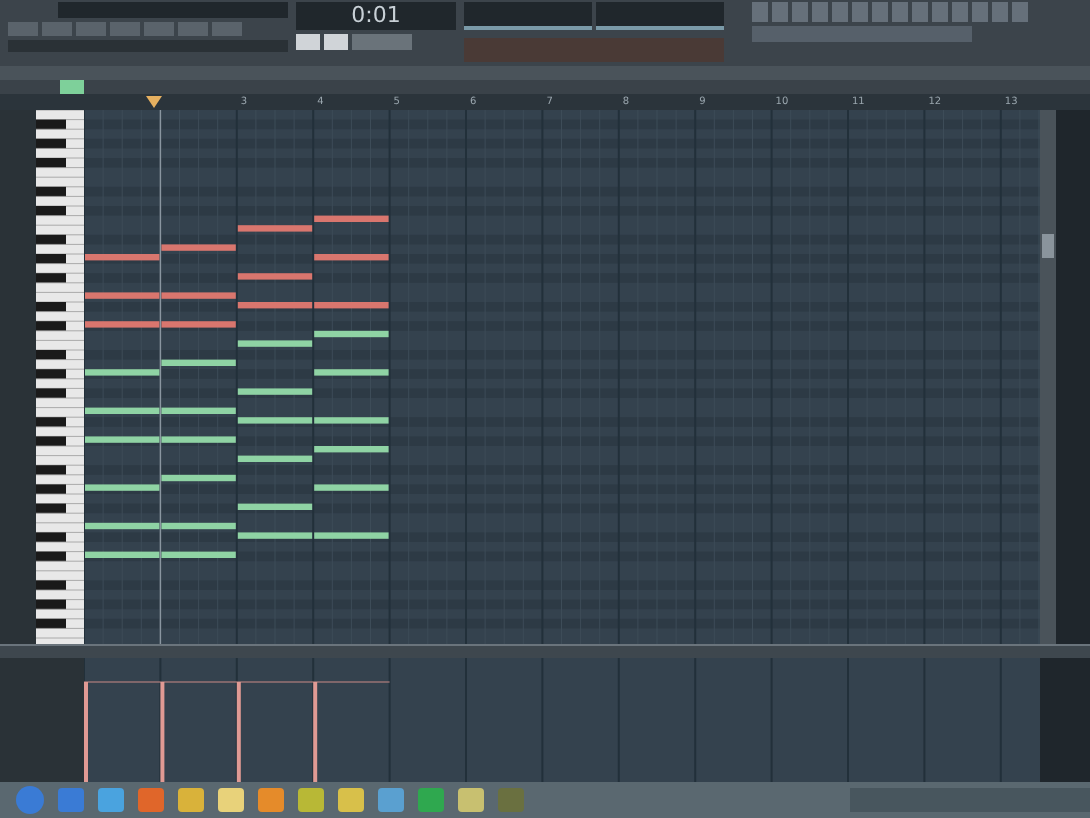 Image resolution: width=1090 pixels, height=818 pixels. What do you see at coordinates (60, 377) in the screenshot?
I see `piano-keyboard-drawing` at bounding box center [60, 377].